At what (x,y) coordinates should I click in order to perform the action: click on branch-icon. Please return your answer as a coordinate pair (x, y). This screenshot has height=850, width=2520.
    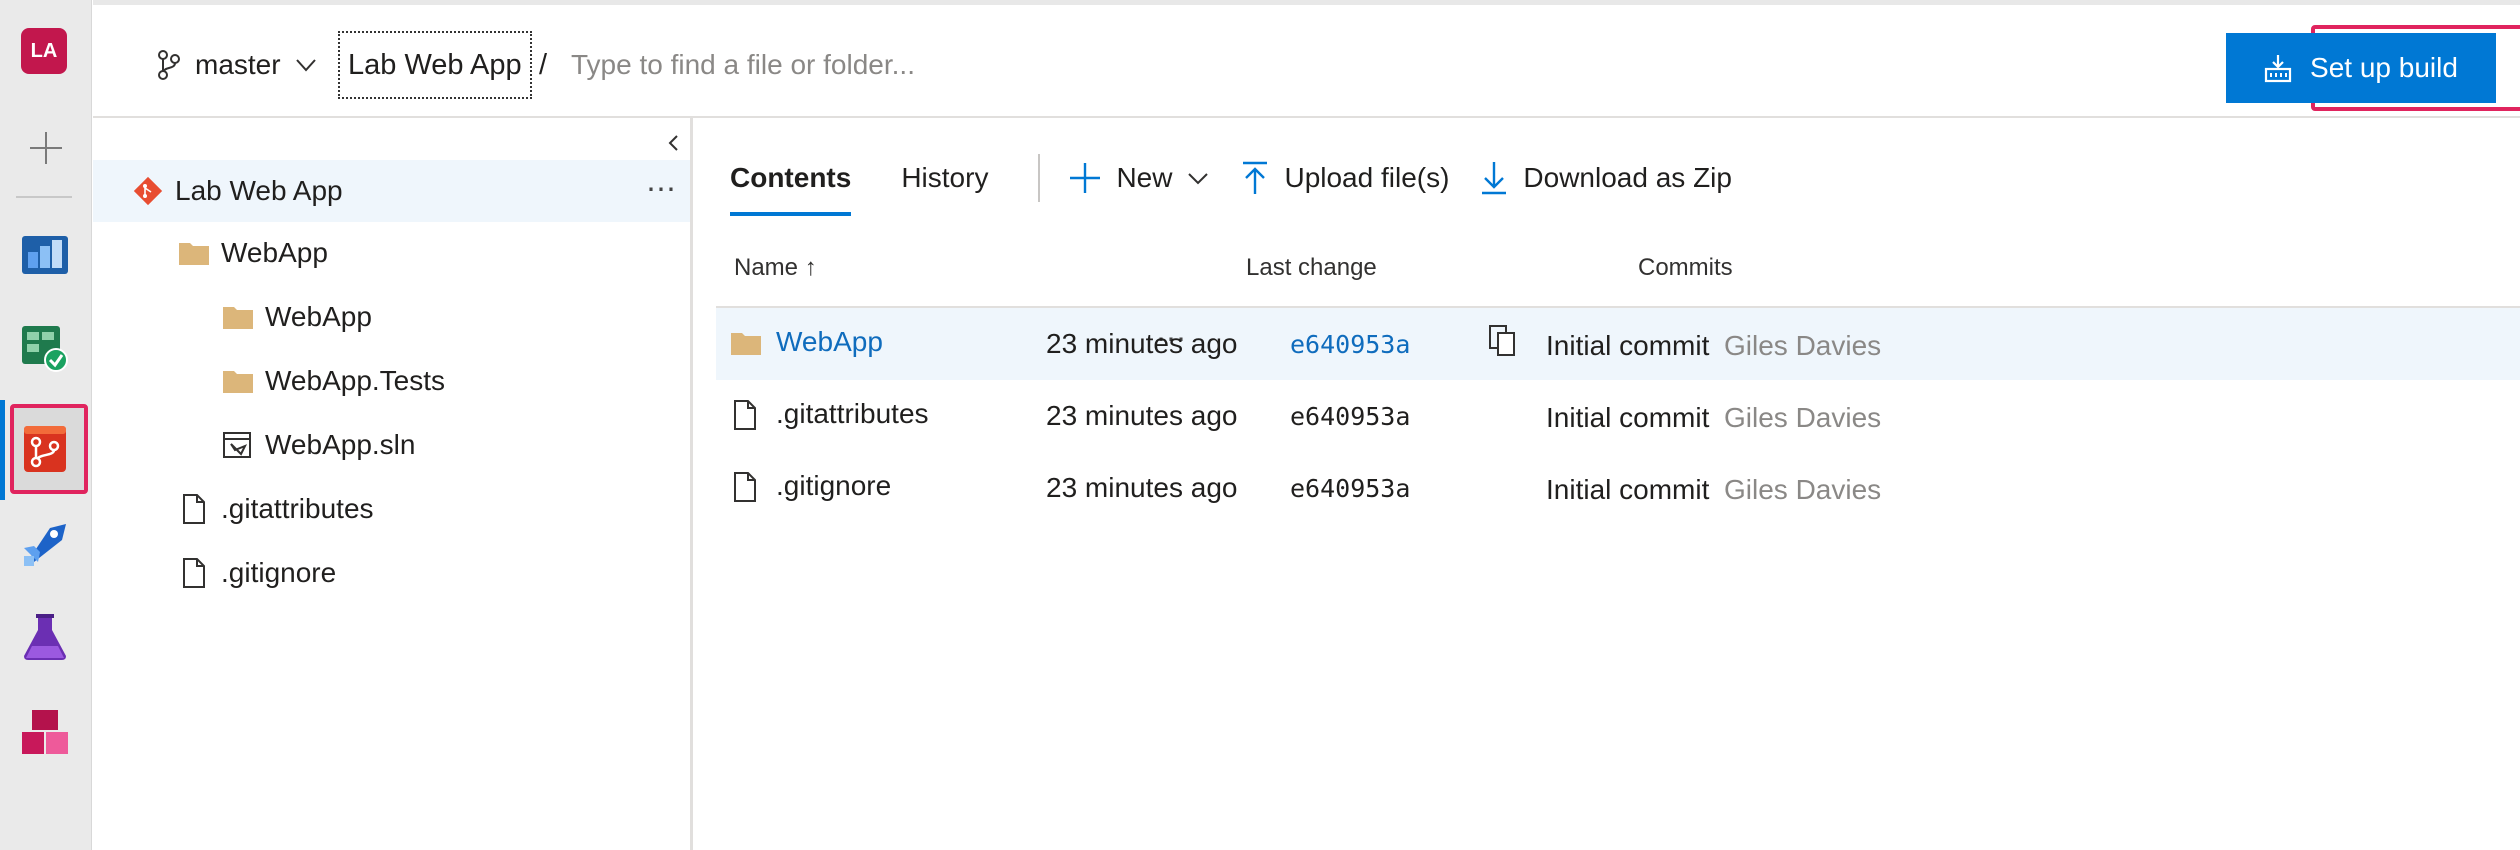
    Looking at the image, I should click on (169, 65).